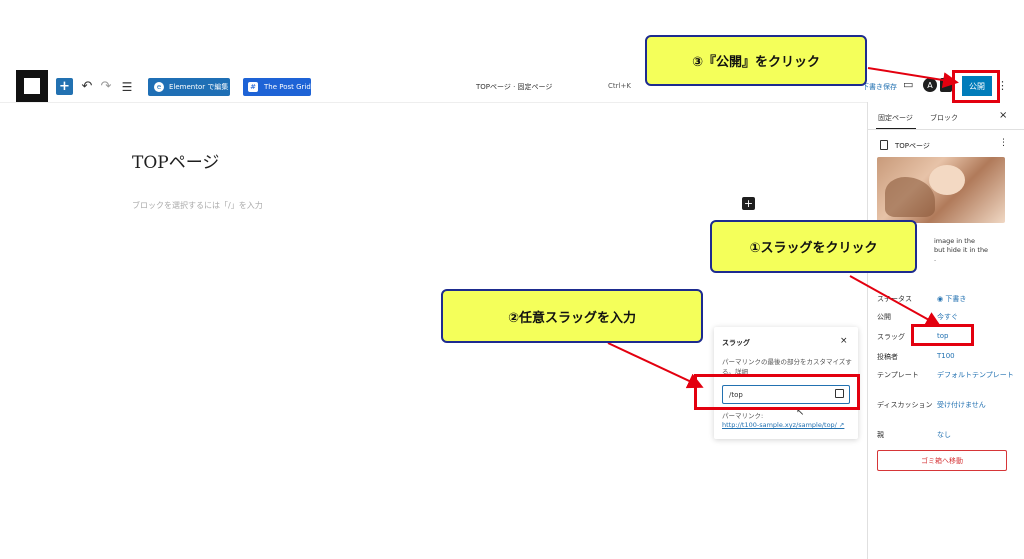  Describe the element at coordinates (655, 365) in the screenshot. I see `arrow-step2` at that location.